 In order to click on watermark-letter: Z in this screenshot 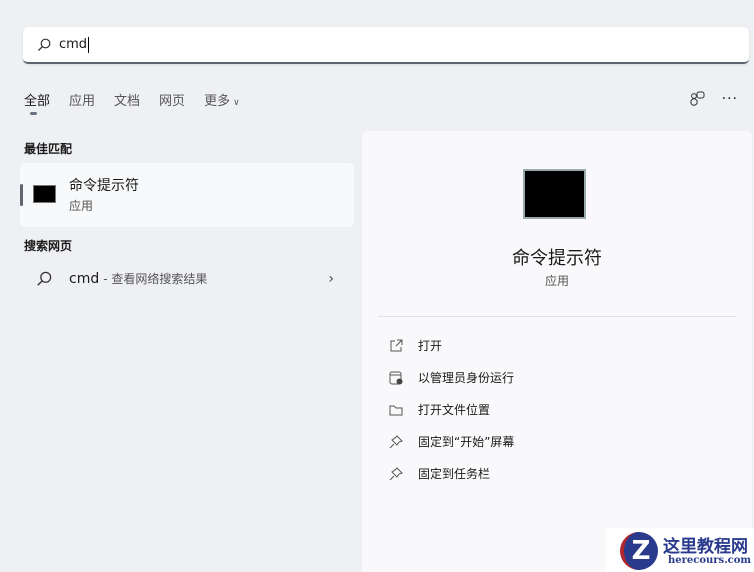, I will do `click(639, 551)`.